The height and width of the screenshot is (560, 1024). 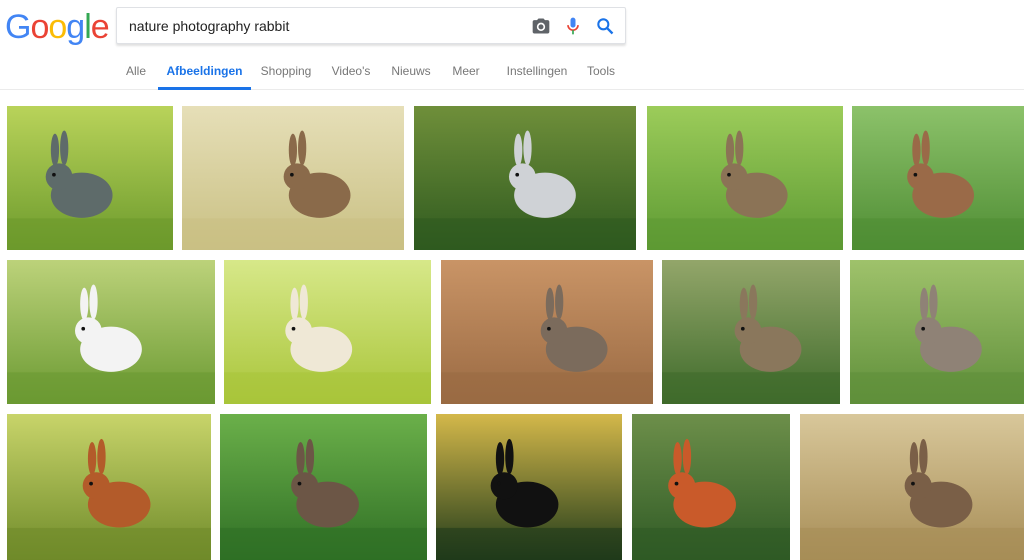 I want to click on logo-letter: g, so click(x=75, y=27).